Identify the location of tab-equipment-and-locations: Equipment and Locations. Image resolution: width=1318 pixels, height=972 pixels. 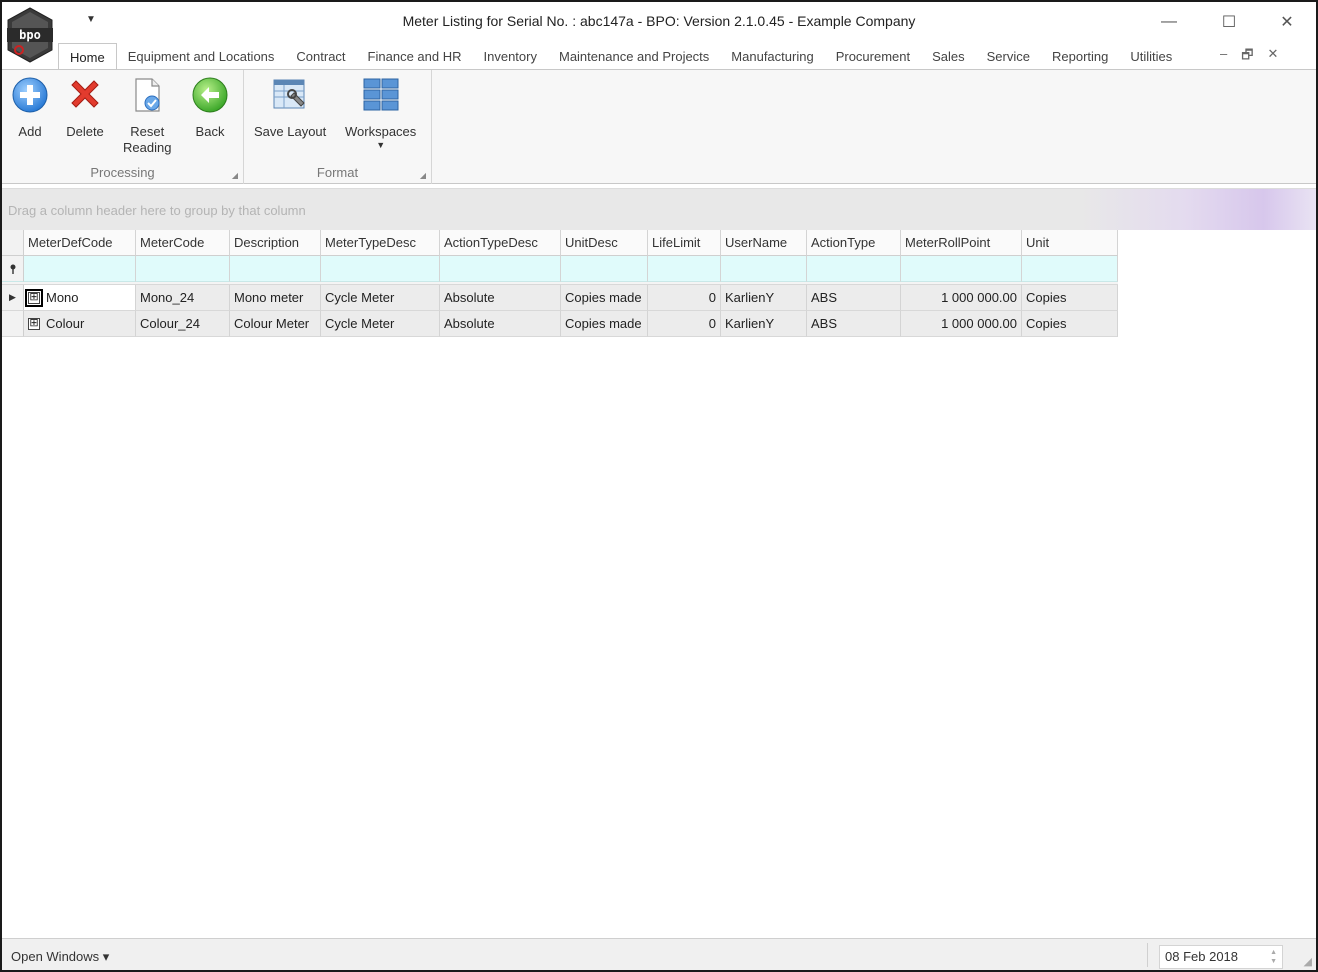
(201, 56).